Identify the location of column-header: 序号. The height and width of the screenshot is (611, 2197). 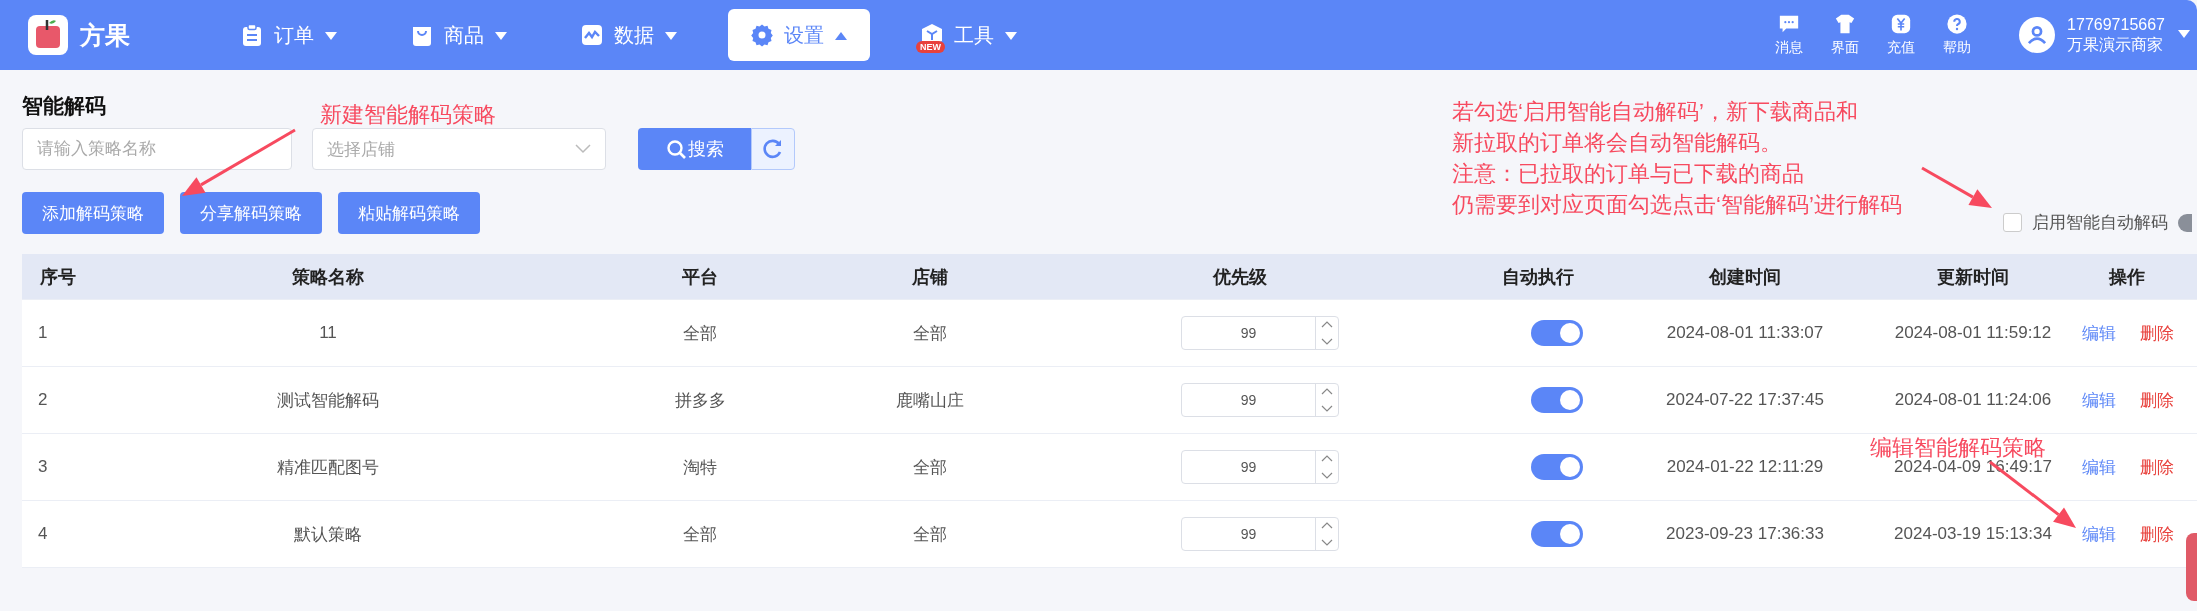
(58, 277).